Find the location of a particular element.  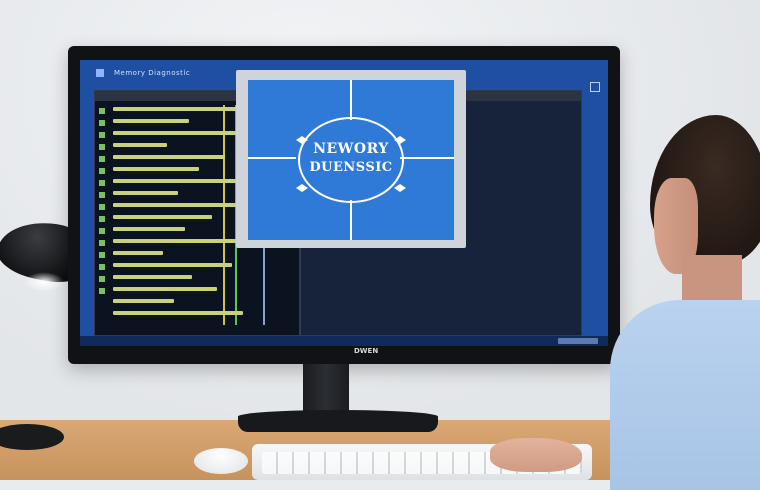

windows-logo-icon is located at coordinates (100, 73).